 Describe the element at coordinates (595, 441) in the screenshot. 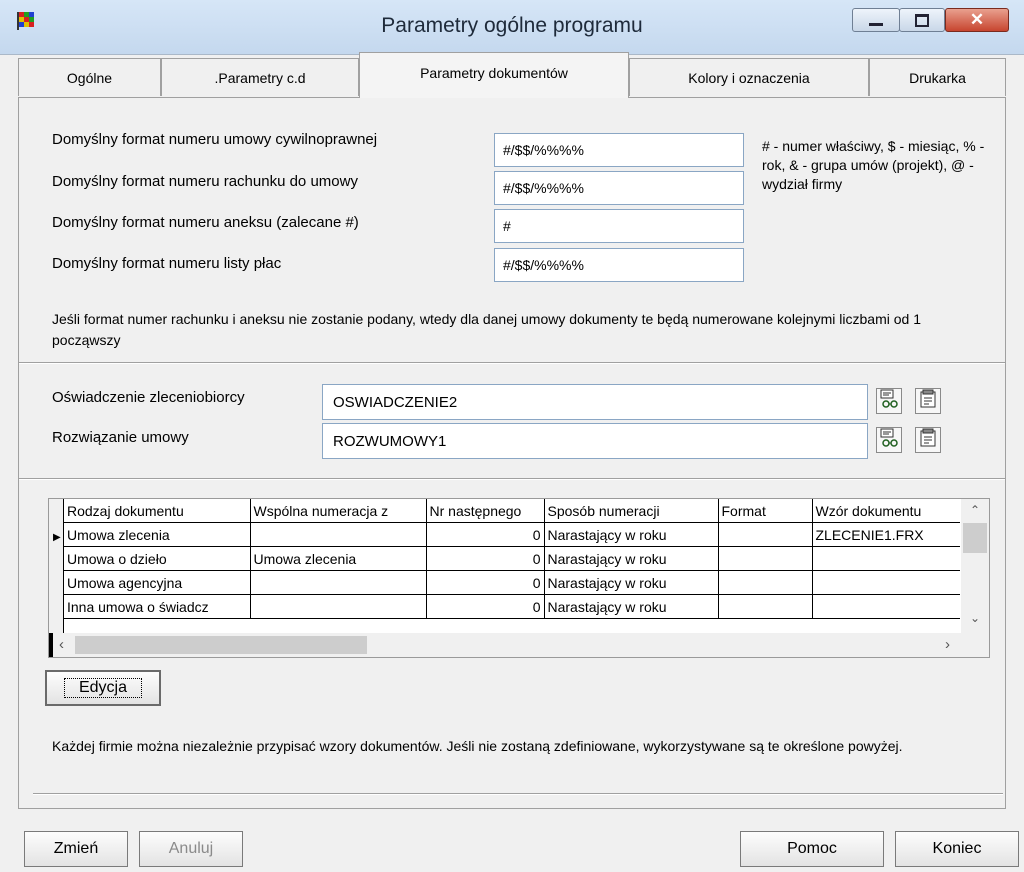

I see `termination-input: ROZWUMOWY1` at that location.